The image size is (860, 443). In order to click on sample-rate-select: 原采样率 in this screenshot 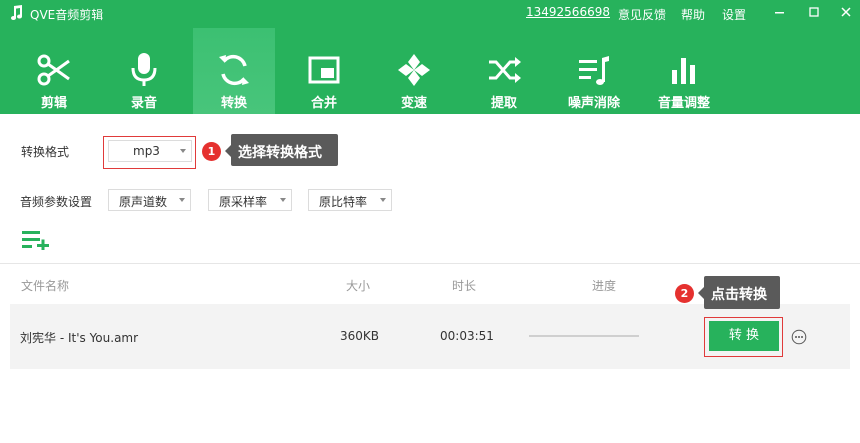, I will do `click(250, 200)`.